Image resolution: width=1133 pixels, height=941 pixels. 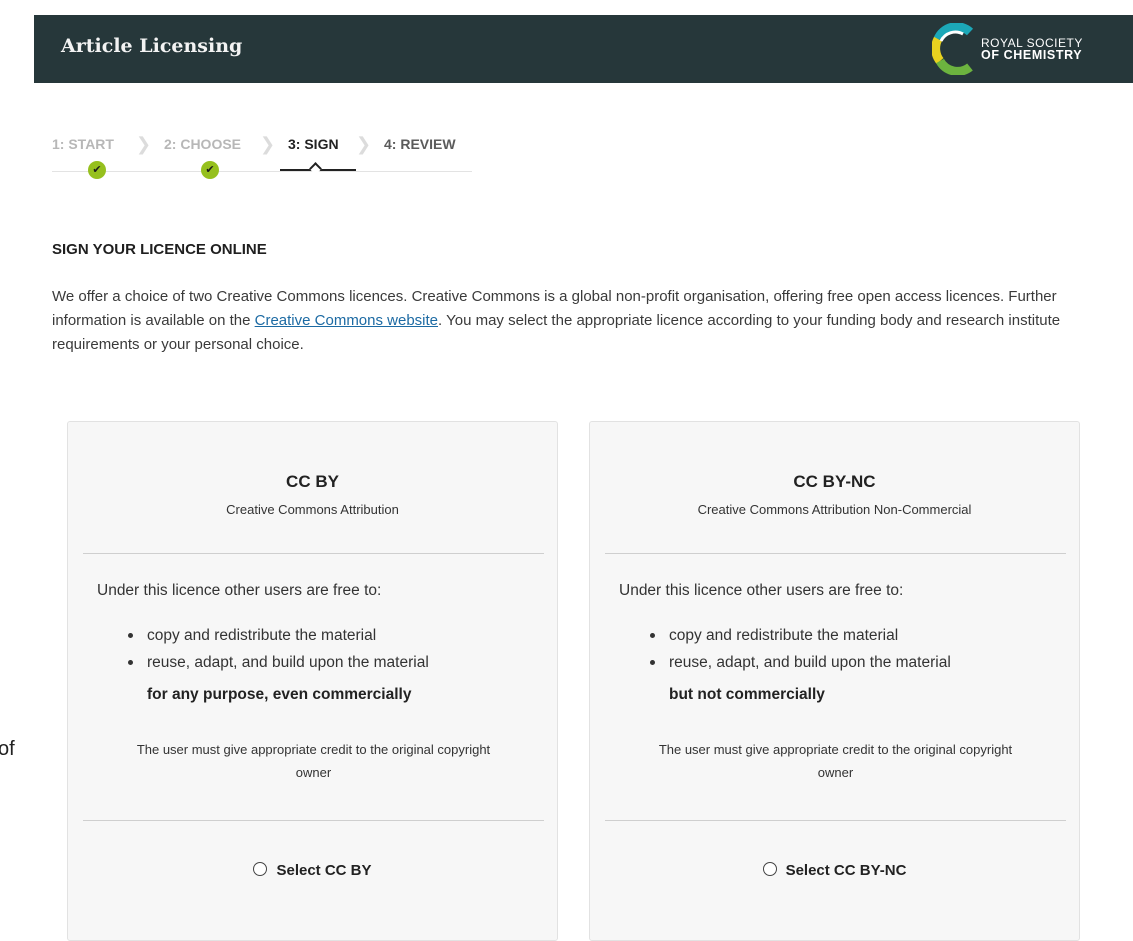 What do you see at coordinates (846, 870) in the screenshot?
I see `select-label: Select CC BY-NC` at bounding box center [846, 870].